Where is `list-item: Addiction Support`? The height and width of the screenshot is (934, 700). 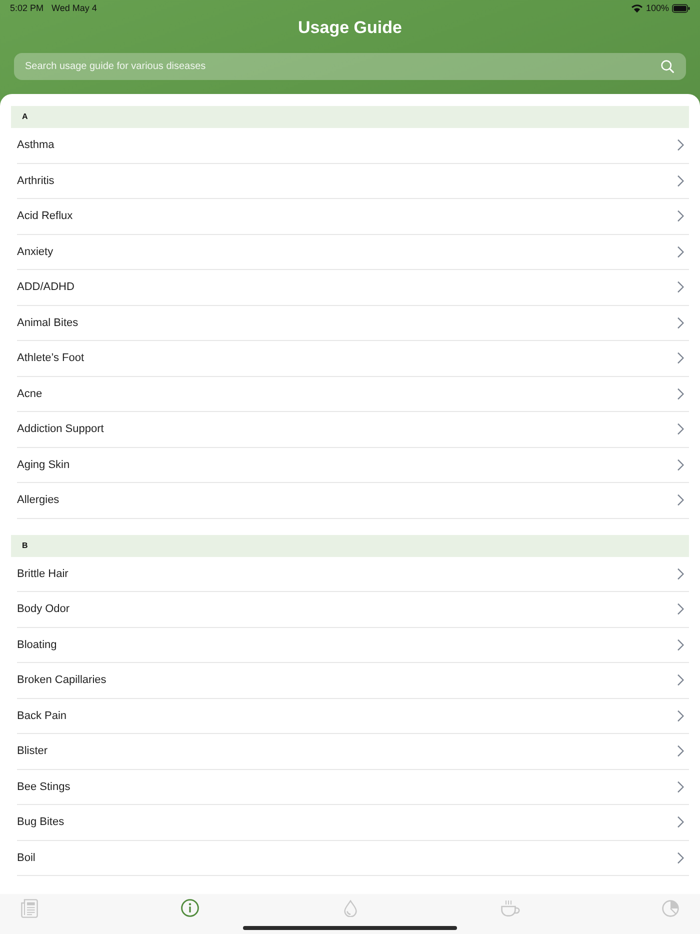
list-item: Addiction Support is located at coordinates (353, 430).